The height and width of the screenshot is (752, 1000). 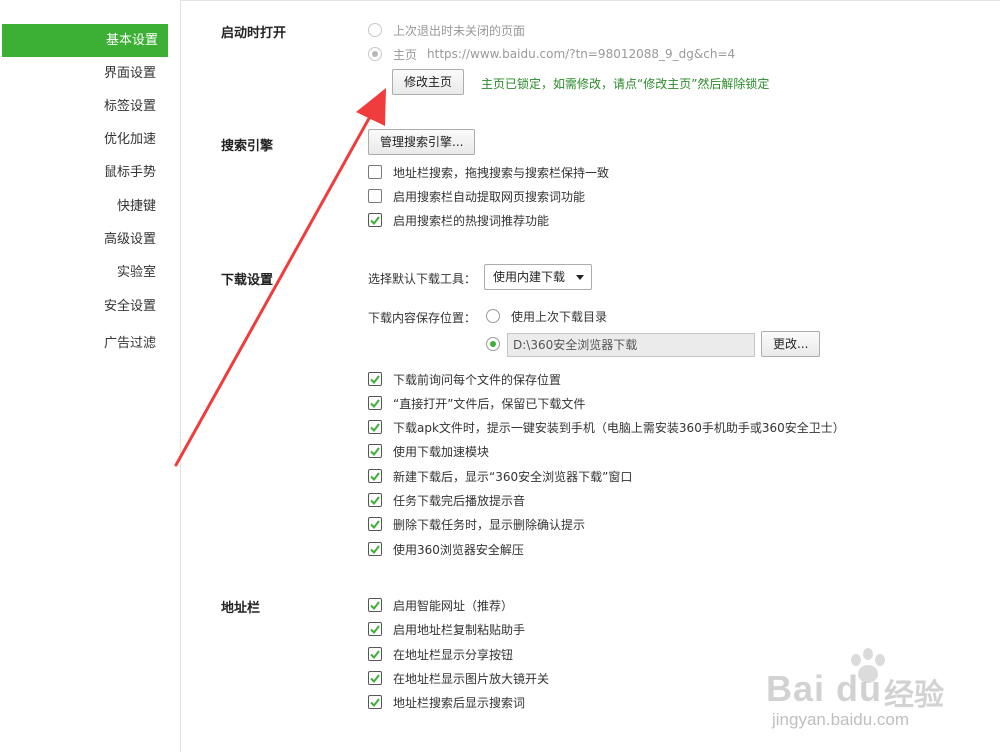 I want to click on sidebar-item-interface: 界面设置, so click(x=90, y=73).